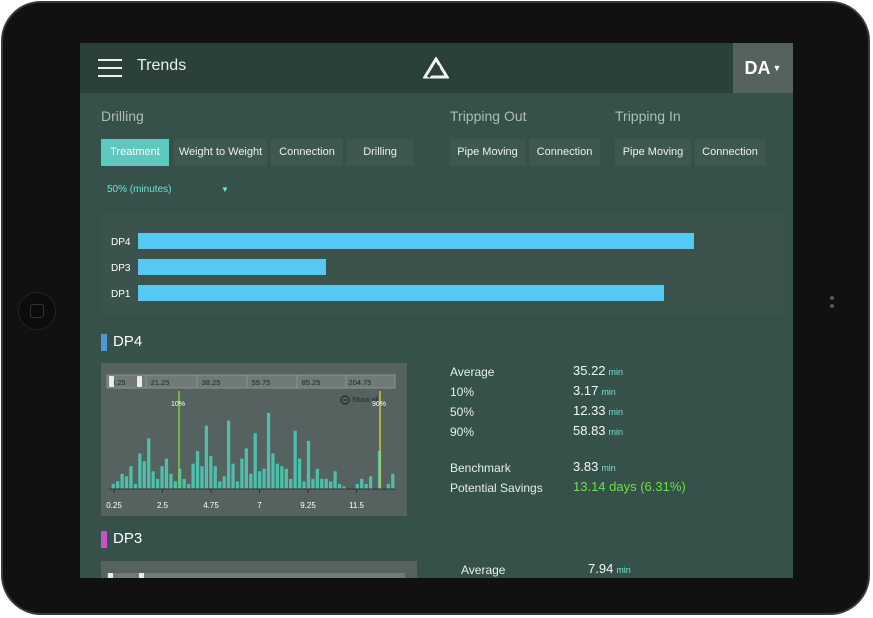  What do you see at coordinates (487, 152) in the screenshot?
I see `tab-tripping-out-pipe-moving: Pipe Moving` at bounding box center [487, 152].